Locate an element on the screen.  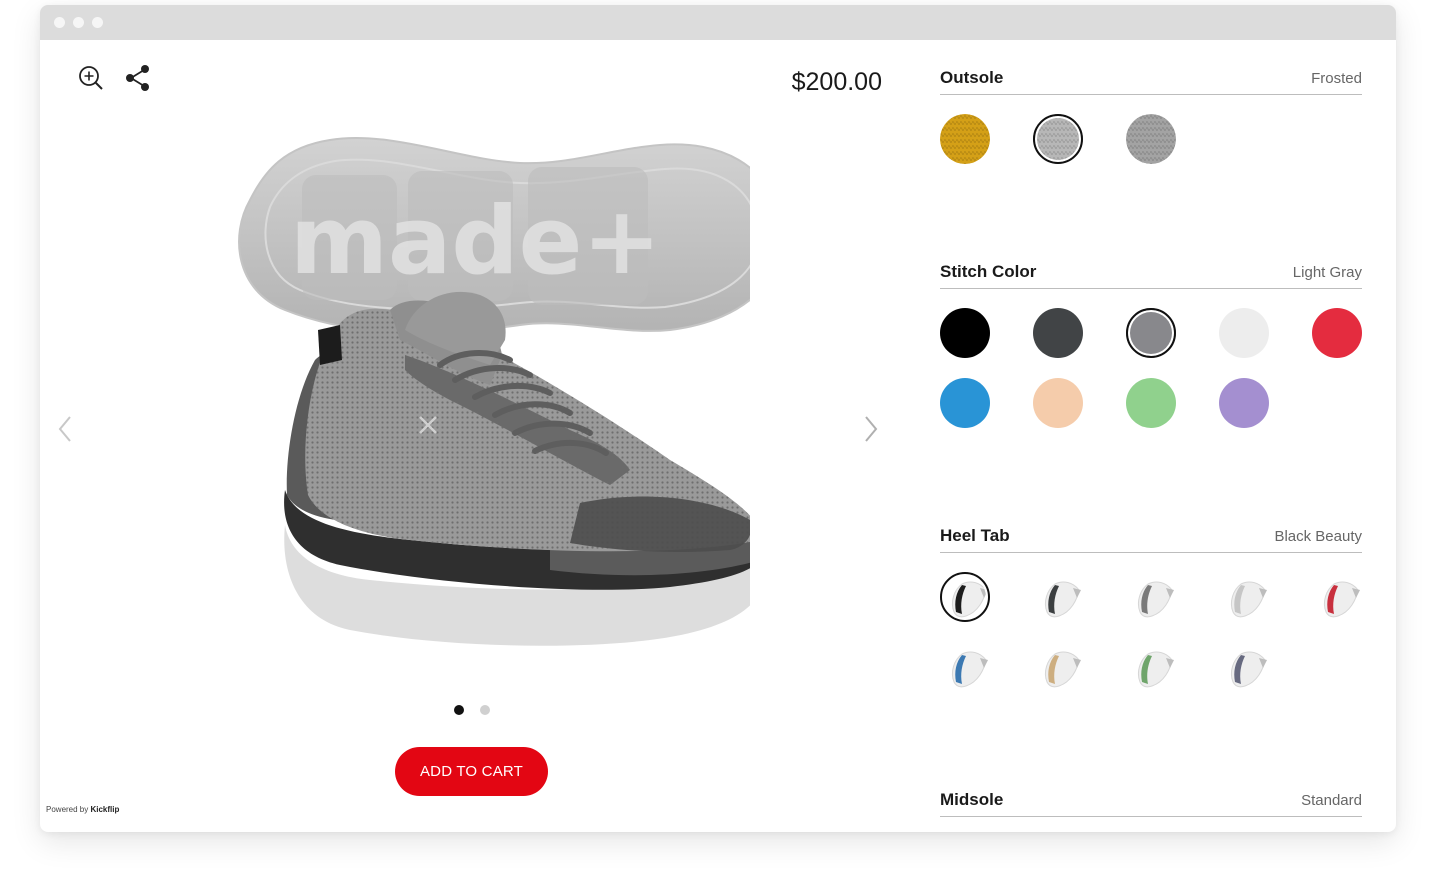
option-midsole-header: Midsole Standard is located at coordinates (1151, 799).